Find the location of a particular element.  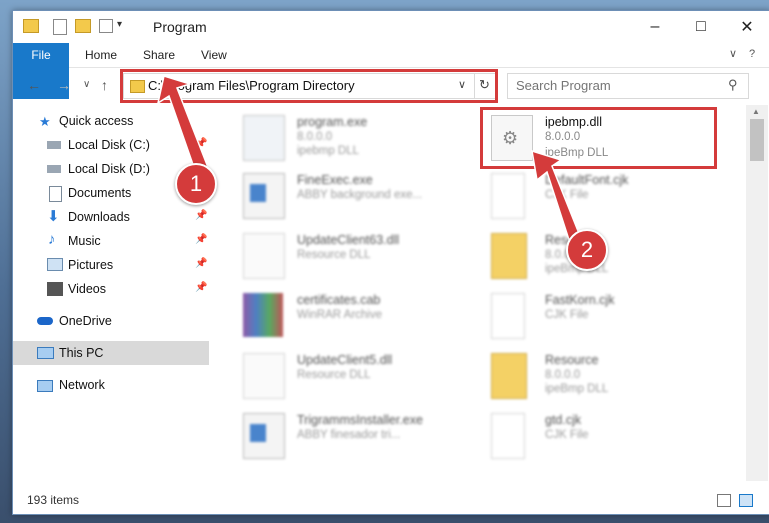

step-badge-1: 1 is located at coordinates (196, 184).